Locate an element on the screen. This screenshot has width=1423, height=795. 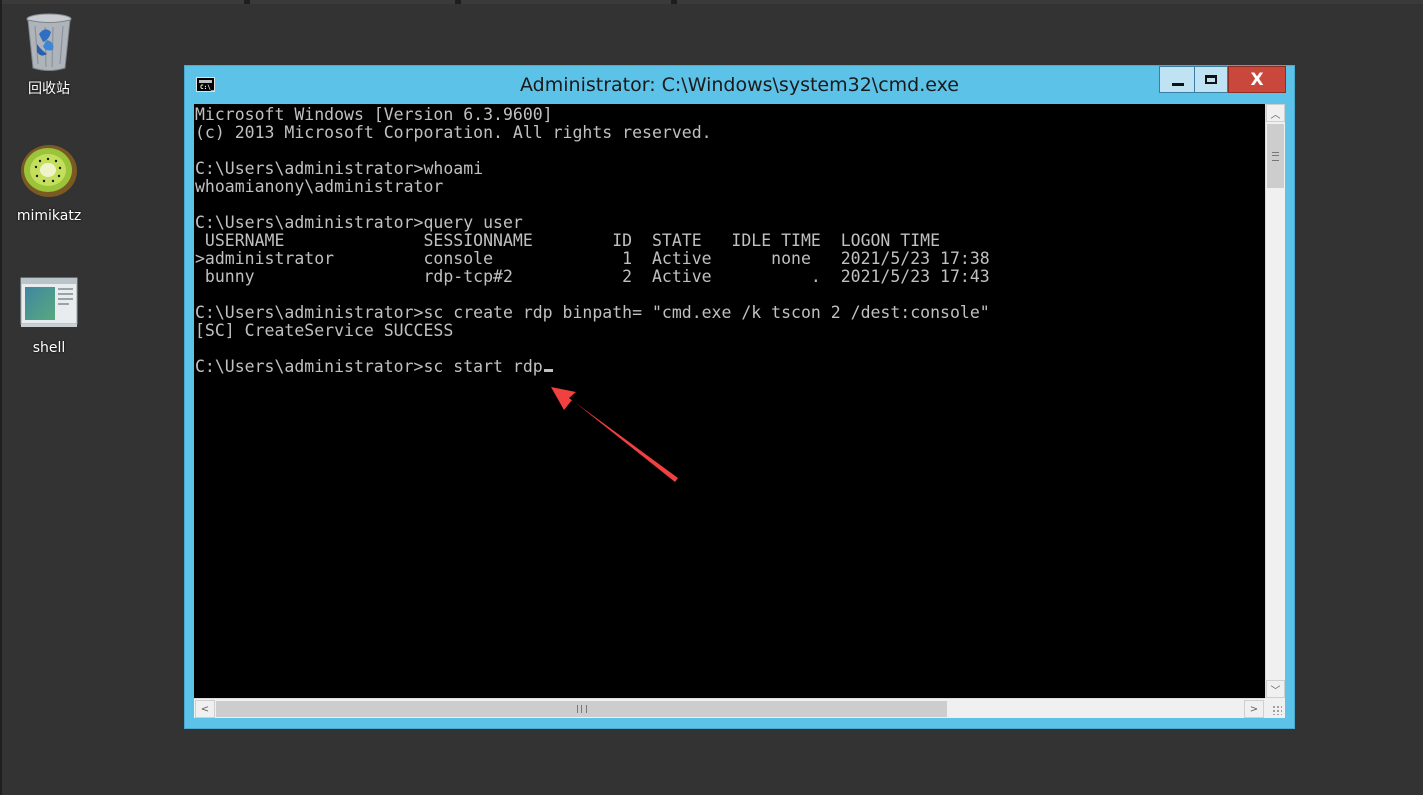
vertical-scrollbar: ︿ ﹀ is located at coordinates (1275, 401).